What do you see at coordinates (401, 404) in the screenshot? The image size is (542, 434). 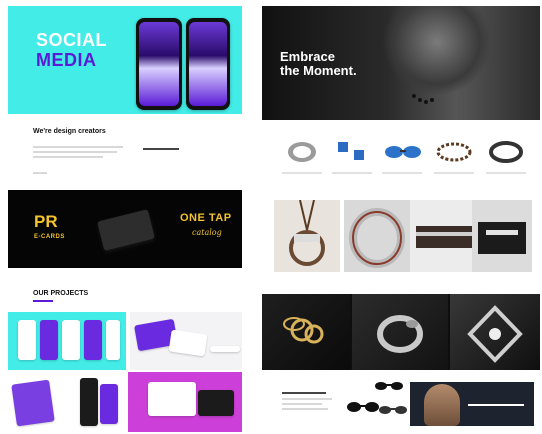 I see `eyewear-section` at bounding box center [401, 404].